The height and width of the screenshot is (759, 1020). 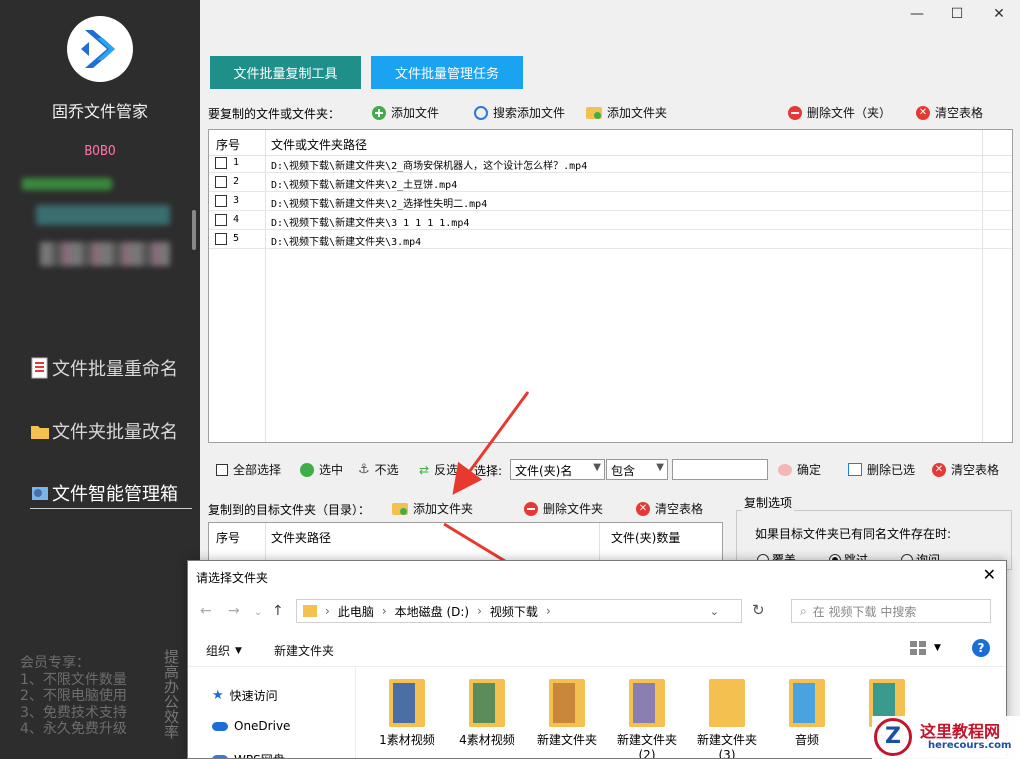 I want to click on tree-label: 快速访问, so click(x=253, y=696).